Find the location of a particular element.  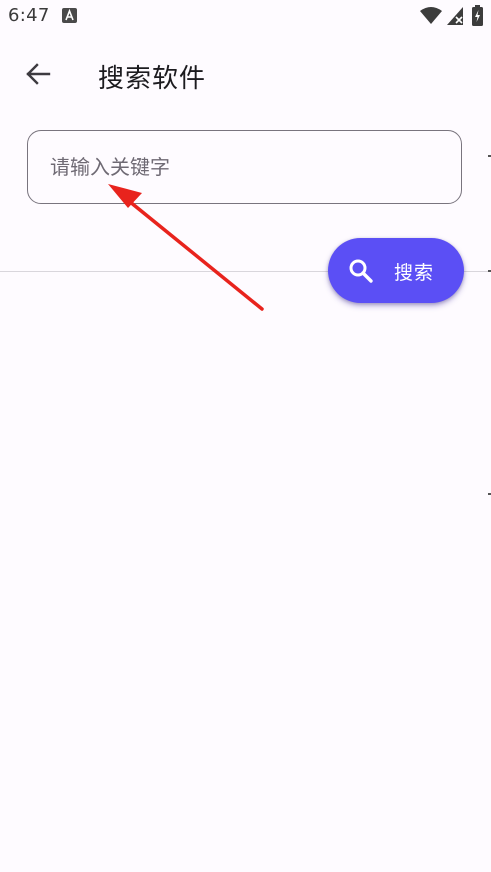

arrow-back-icon is located at coordinates (38, 76).